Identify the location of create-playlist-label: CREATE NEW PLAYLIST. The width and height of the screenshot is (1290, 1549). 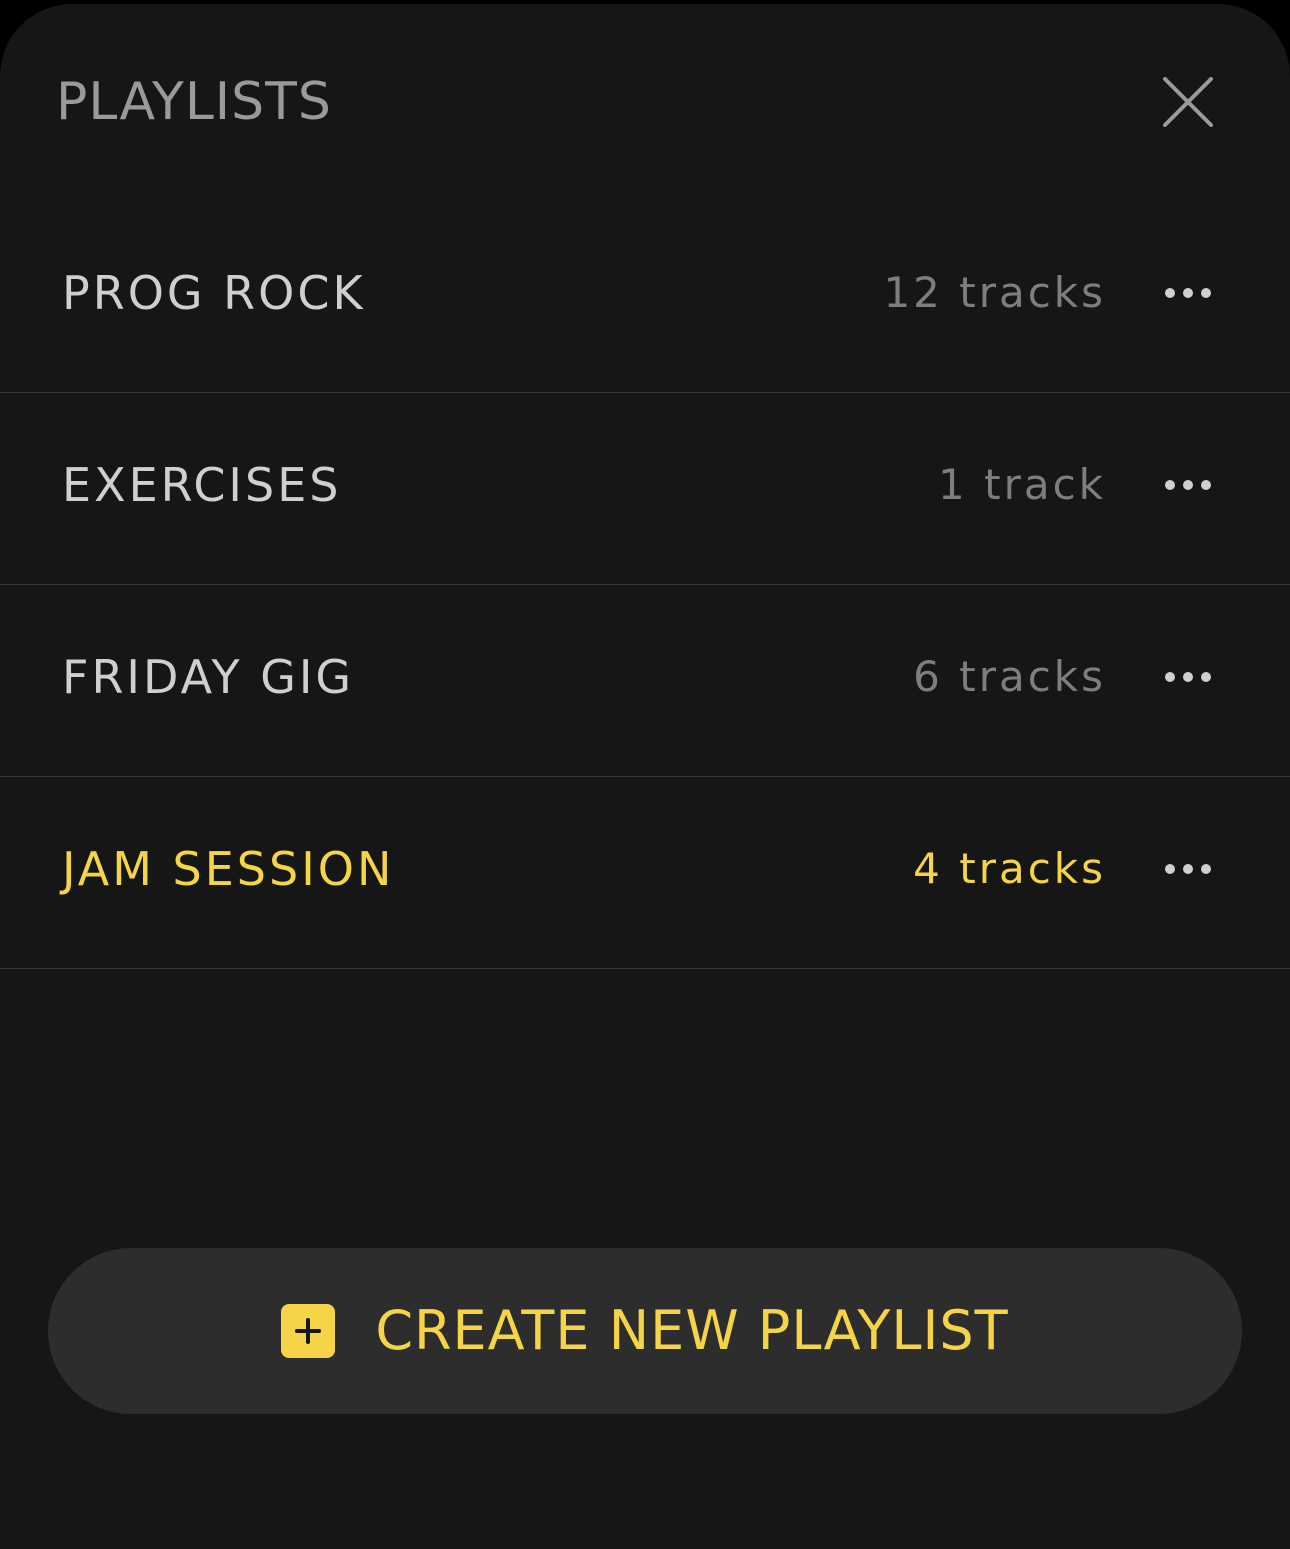
(692, 1330).